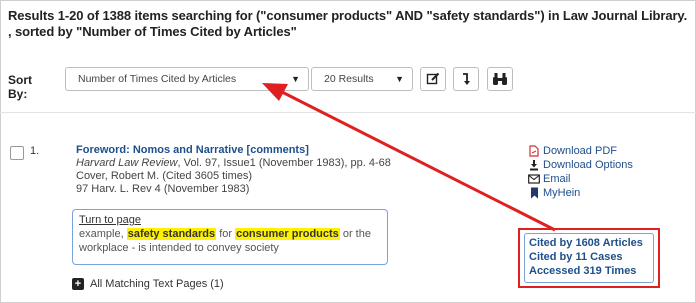 The height and width of the screenshot is (303, 696). Describe the element at coordinates (583, 271) in the screenshot. I see `accessed-count: Accessed 319 Times` at that location.